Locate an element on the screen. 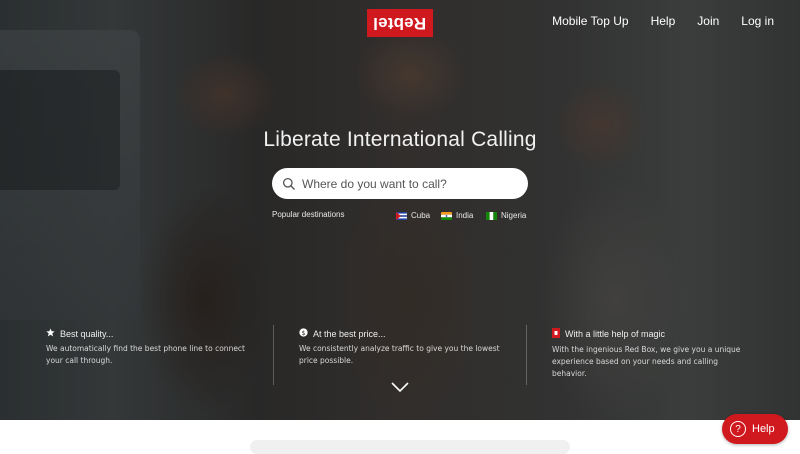 This screenshot has height=454, width=800. card-top-edge is located at coordinates (410, 447).